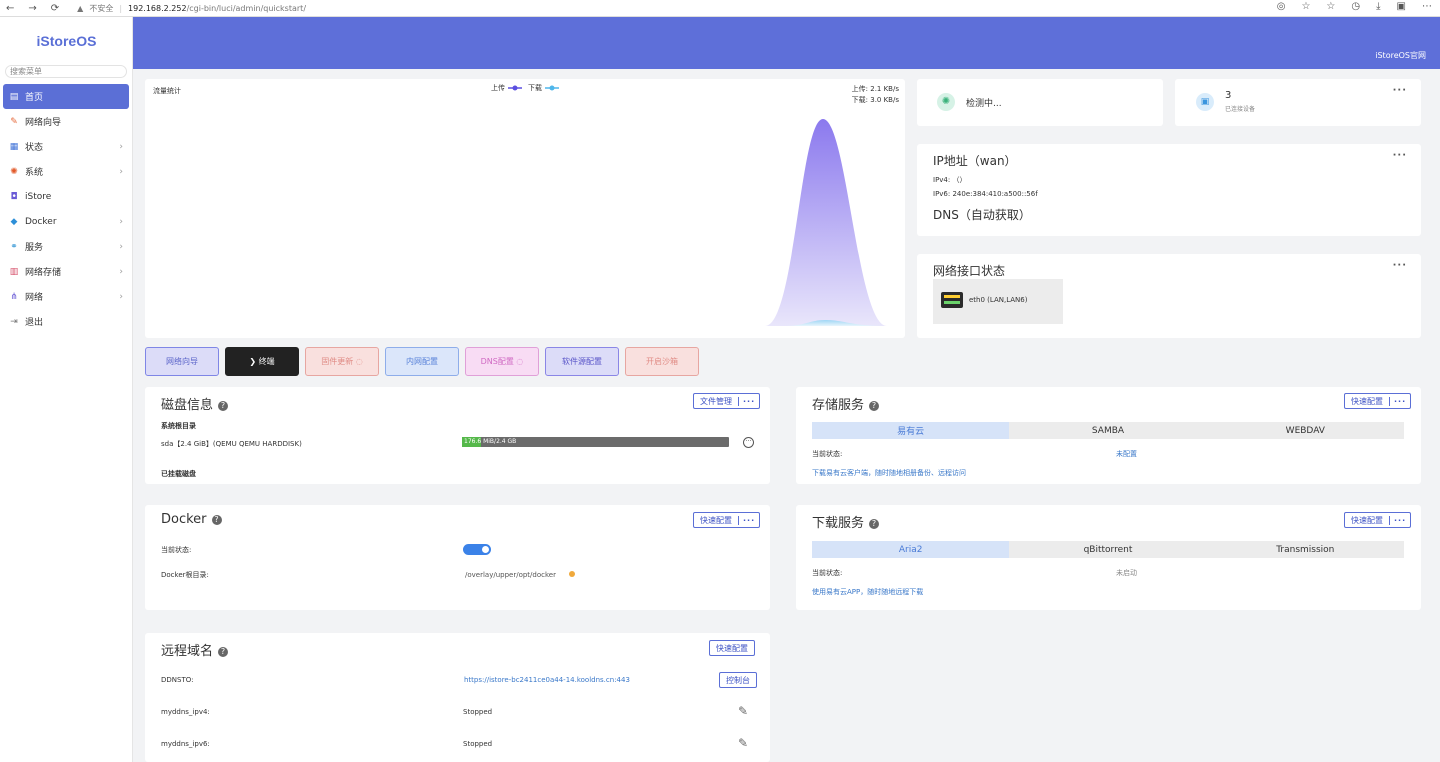 This screenshot has height=762, width=1440. Describe the element at coordinates (1281, 6) in the screenshot. I see `translate-icon: ◎` at that location.